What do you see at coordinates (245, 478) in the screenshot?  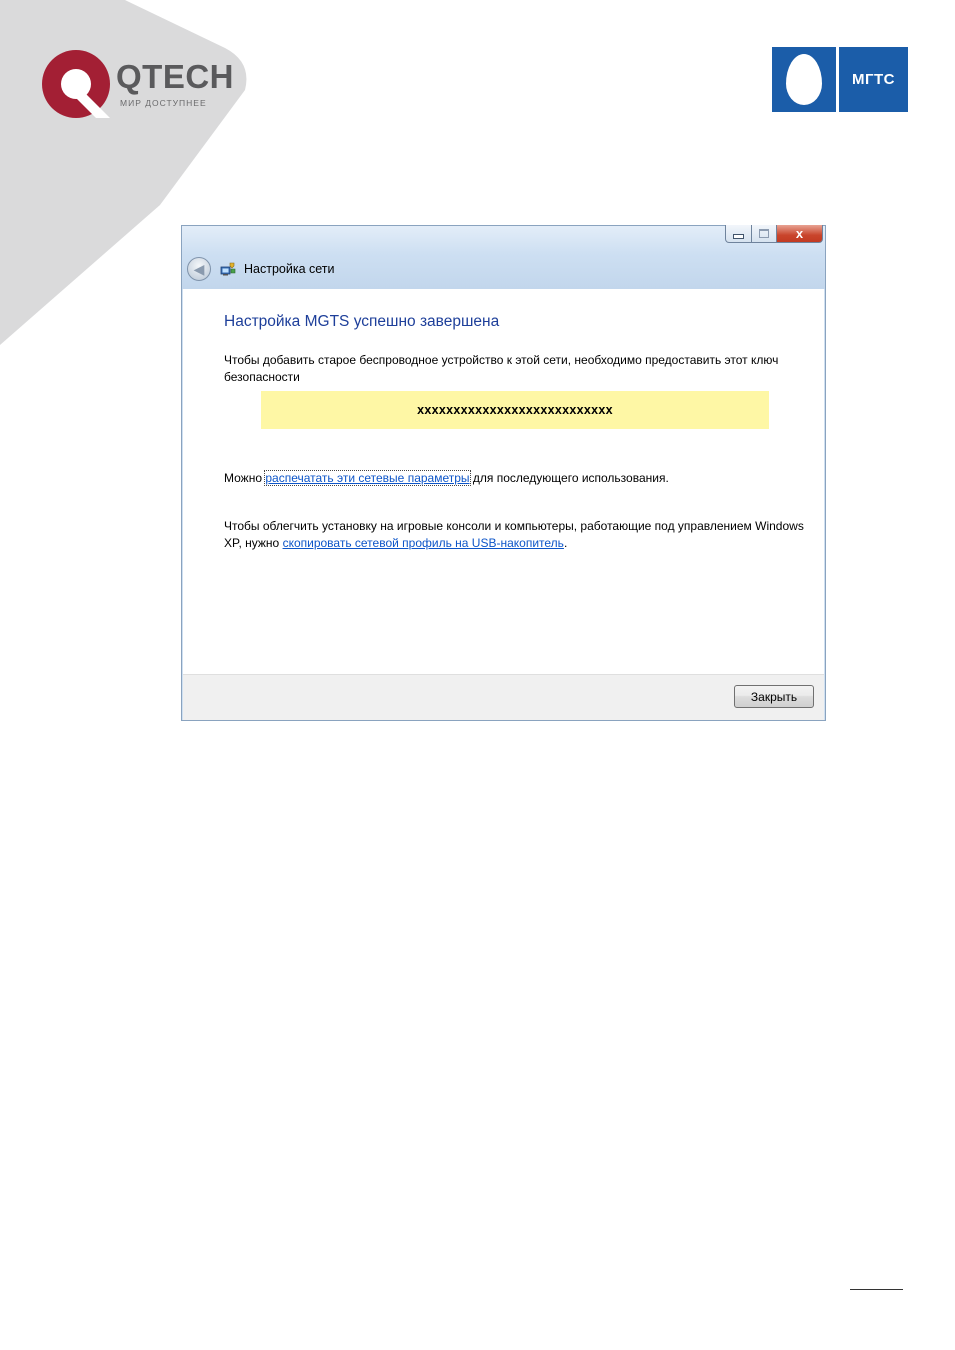 I see `print-prefix-text: Можно` at bounding box center [245, 478].